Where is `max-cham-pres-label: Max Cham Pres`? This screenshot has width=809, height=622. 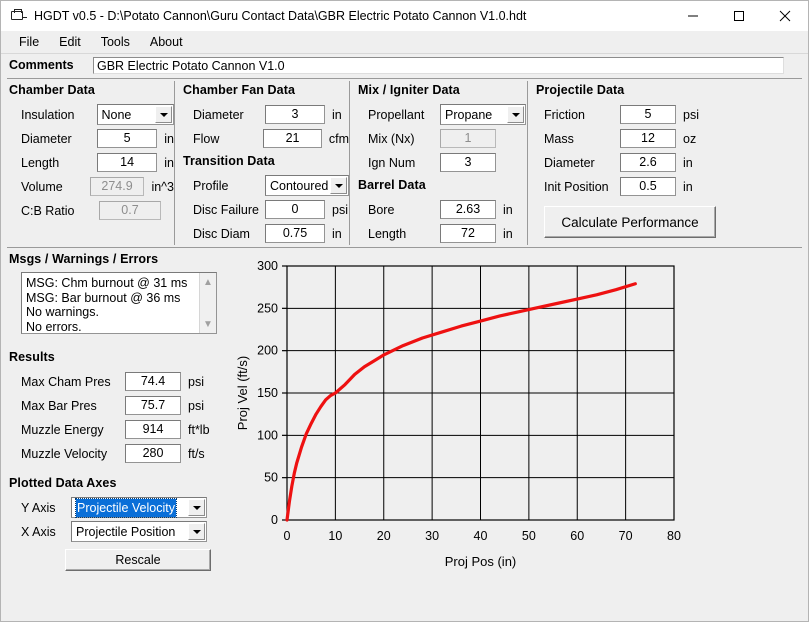 max-cham-pres-label: Max Cham Pres is located at coordinates (66, 381).